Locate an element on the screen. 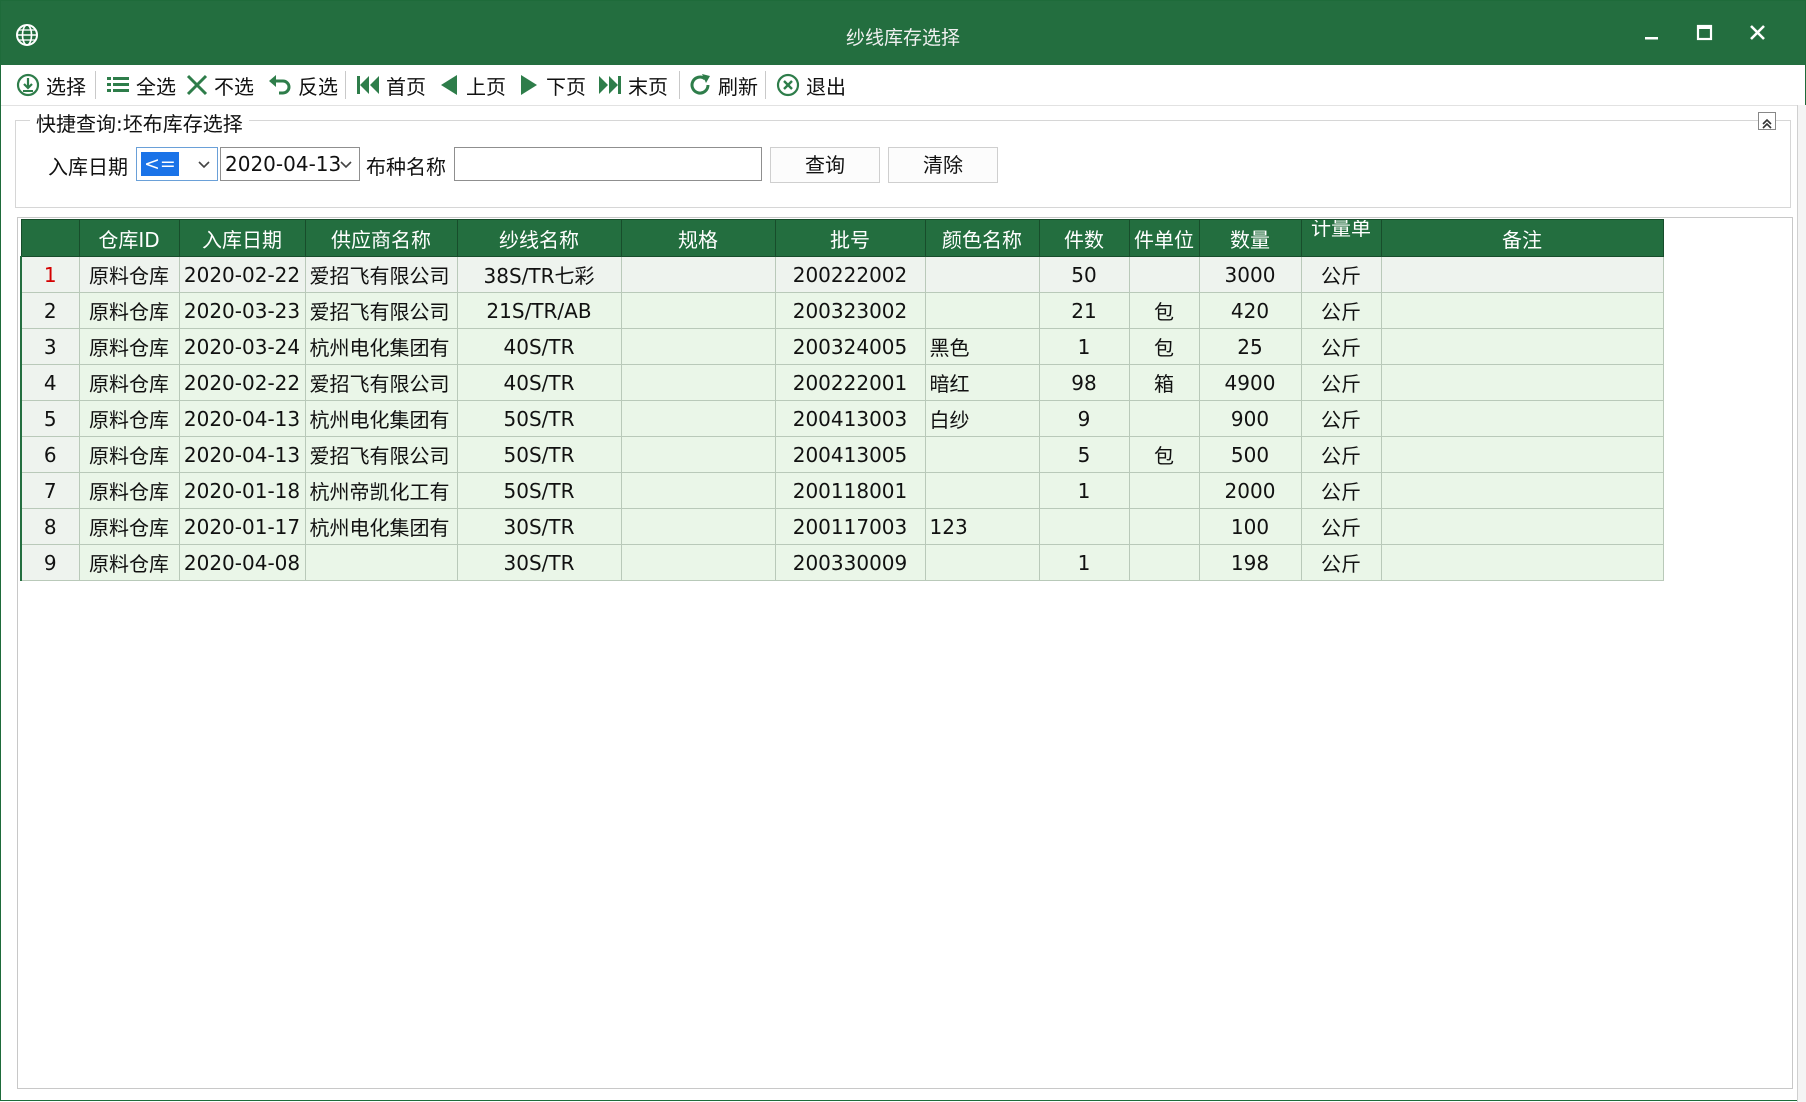 The width and height of the screenshot is (1806, 1102). column-header: 入库日期 is located at coordinates (242, 238).